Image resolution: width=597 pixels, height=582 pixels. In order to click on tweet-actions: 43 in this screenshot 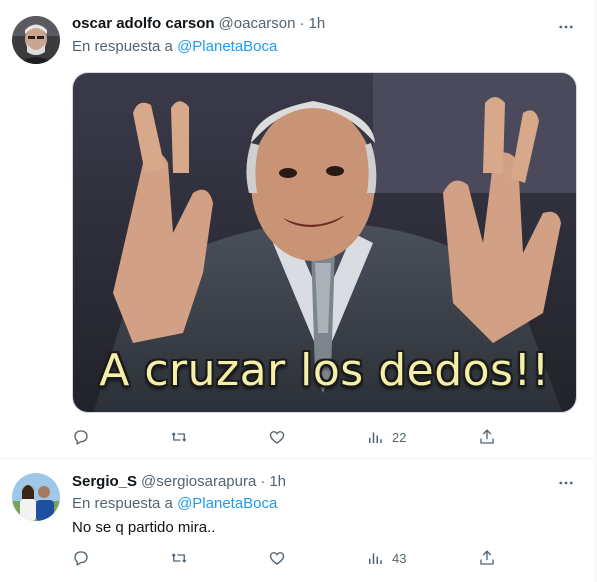, I will do `click(292, 558)`.